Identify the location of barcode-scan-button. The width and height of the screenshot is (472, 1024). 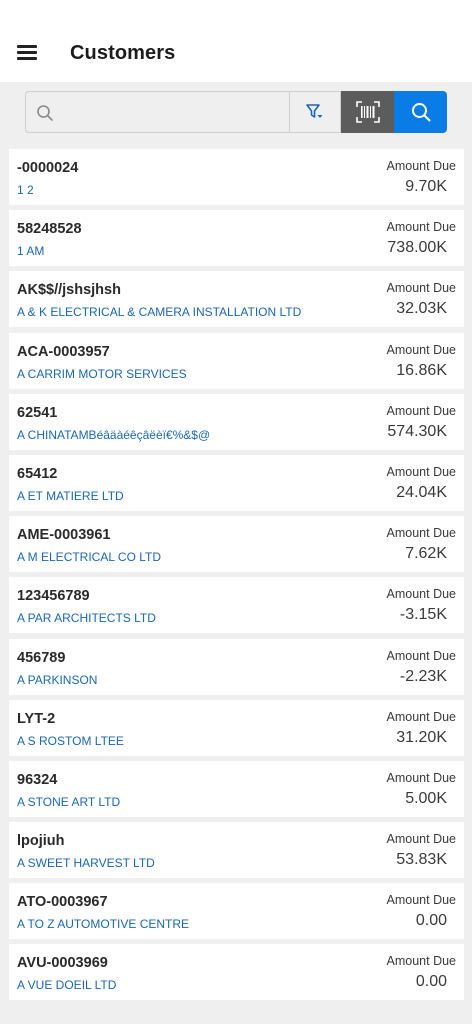
(367, 112).